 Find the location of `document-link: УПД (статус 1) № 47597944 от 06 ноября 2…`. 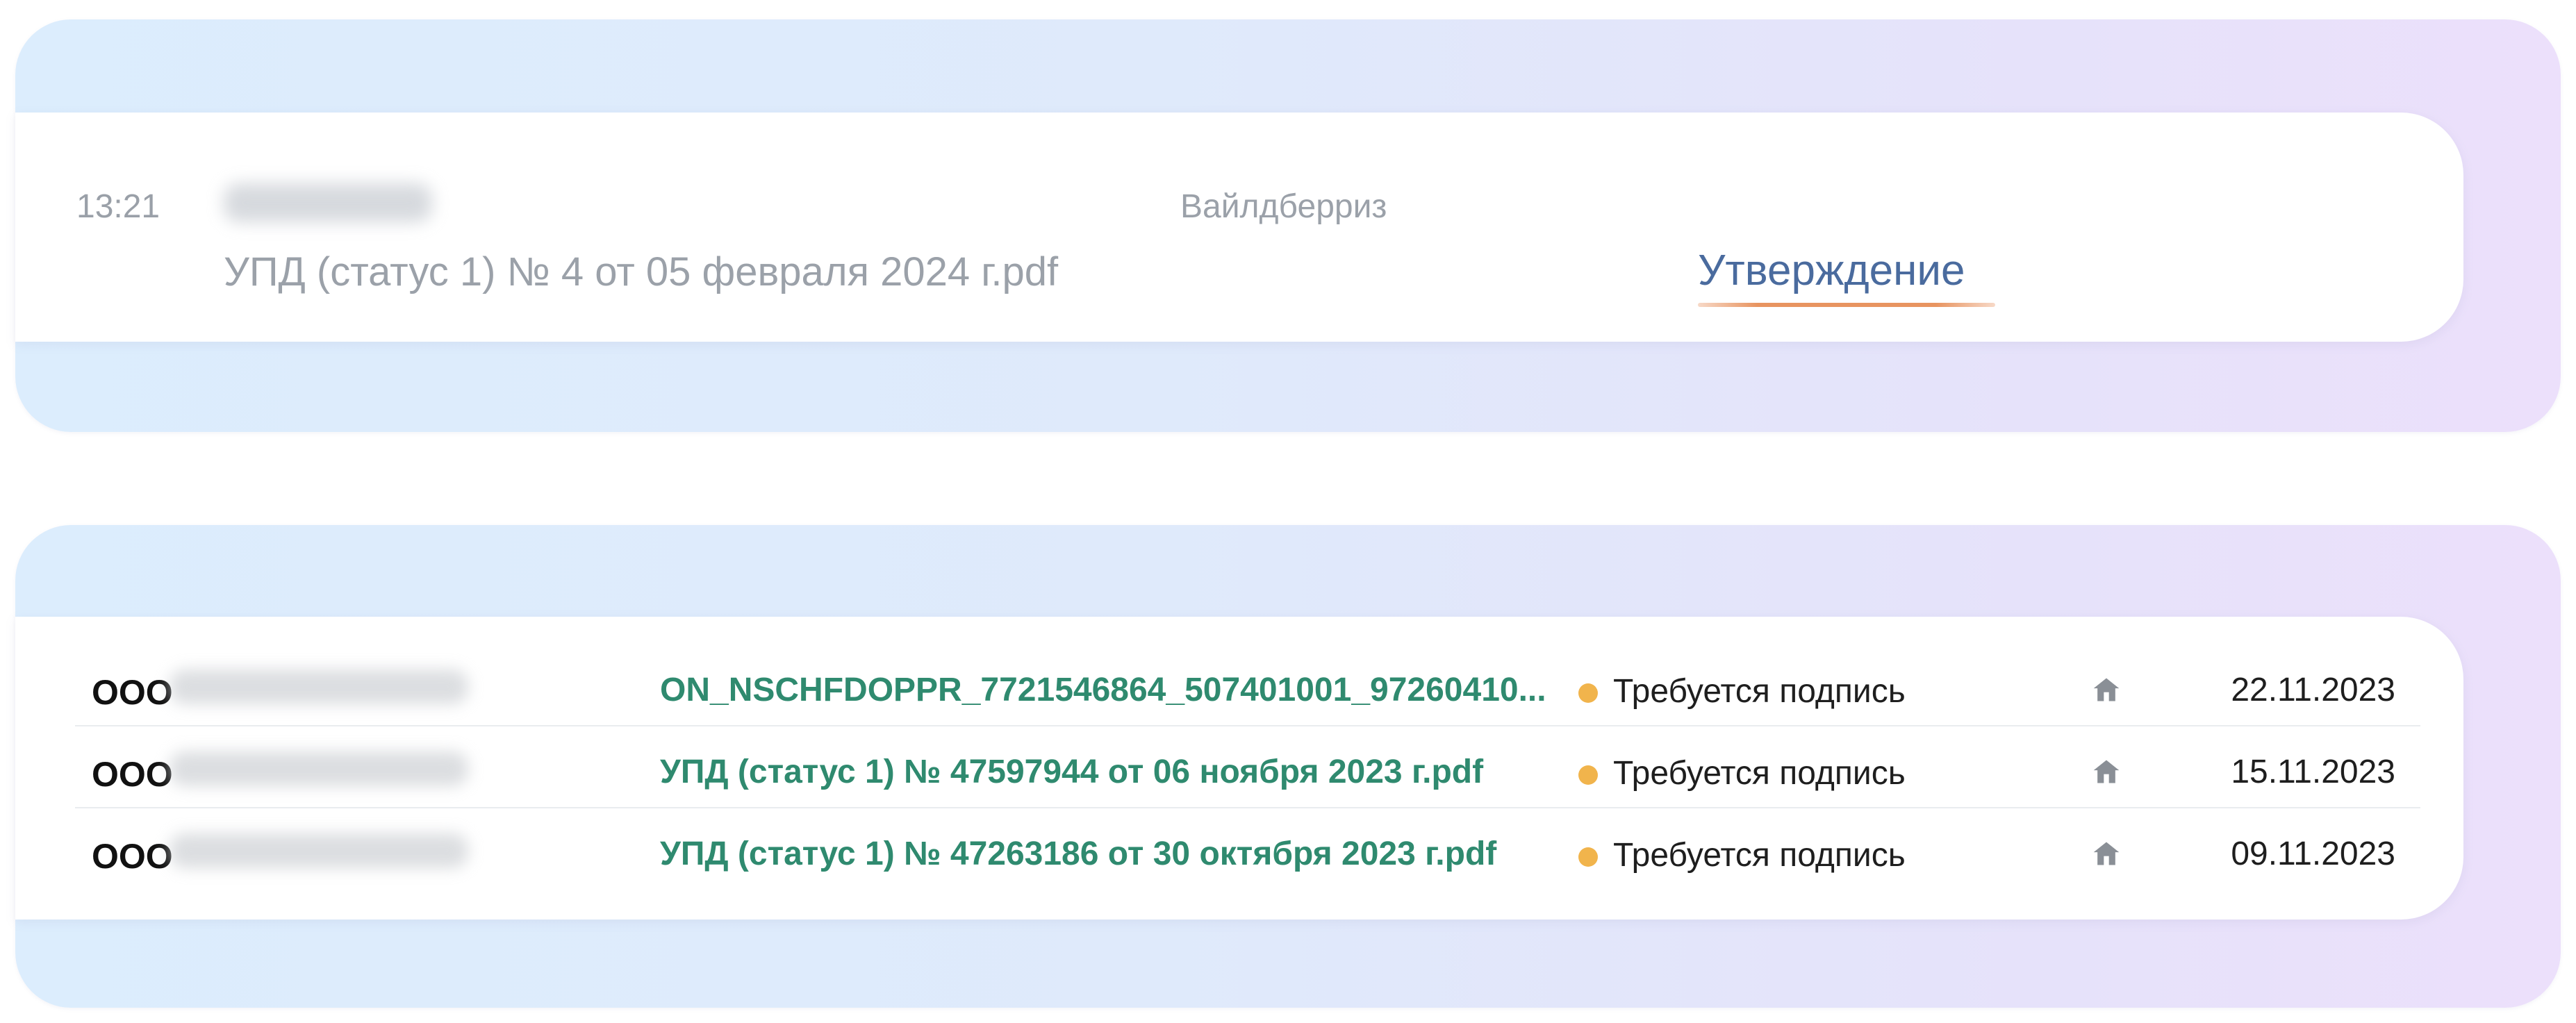

document-link: УПД (статус 1) № 47597944 от 06 ноября 2… is located at coordinates (1137, 772).